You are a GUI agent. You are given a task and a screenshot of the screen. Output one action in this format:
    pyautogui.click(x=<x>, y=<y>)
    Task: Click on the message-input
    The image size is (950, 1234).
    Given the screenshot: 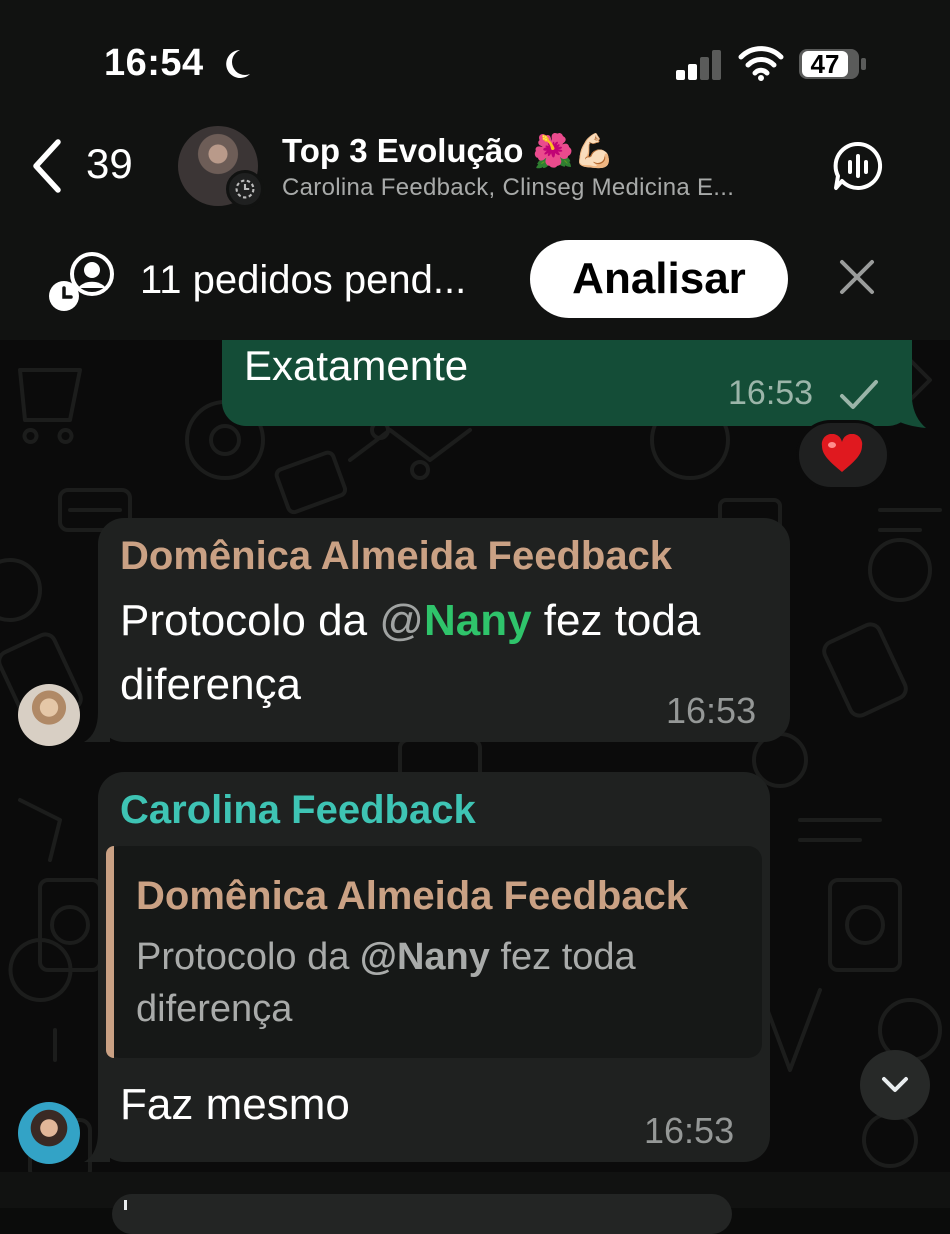 What is the action you would take?
    pyautogui.click(x=422, y=1214)
    